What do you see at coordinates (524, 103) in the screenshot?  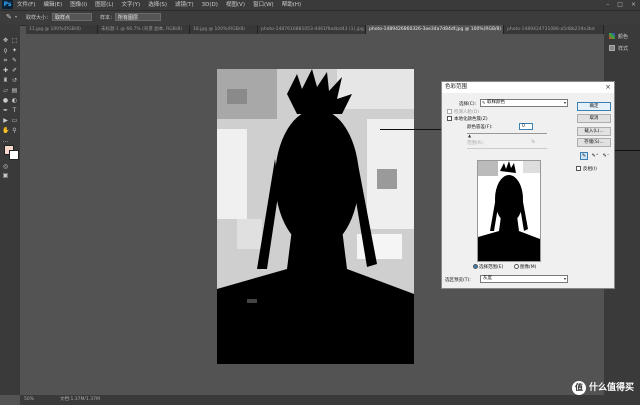 I see `select-dropdown: ✎ 取样颜色 ▾` at bounding box center [524, 103].